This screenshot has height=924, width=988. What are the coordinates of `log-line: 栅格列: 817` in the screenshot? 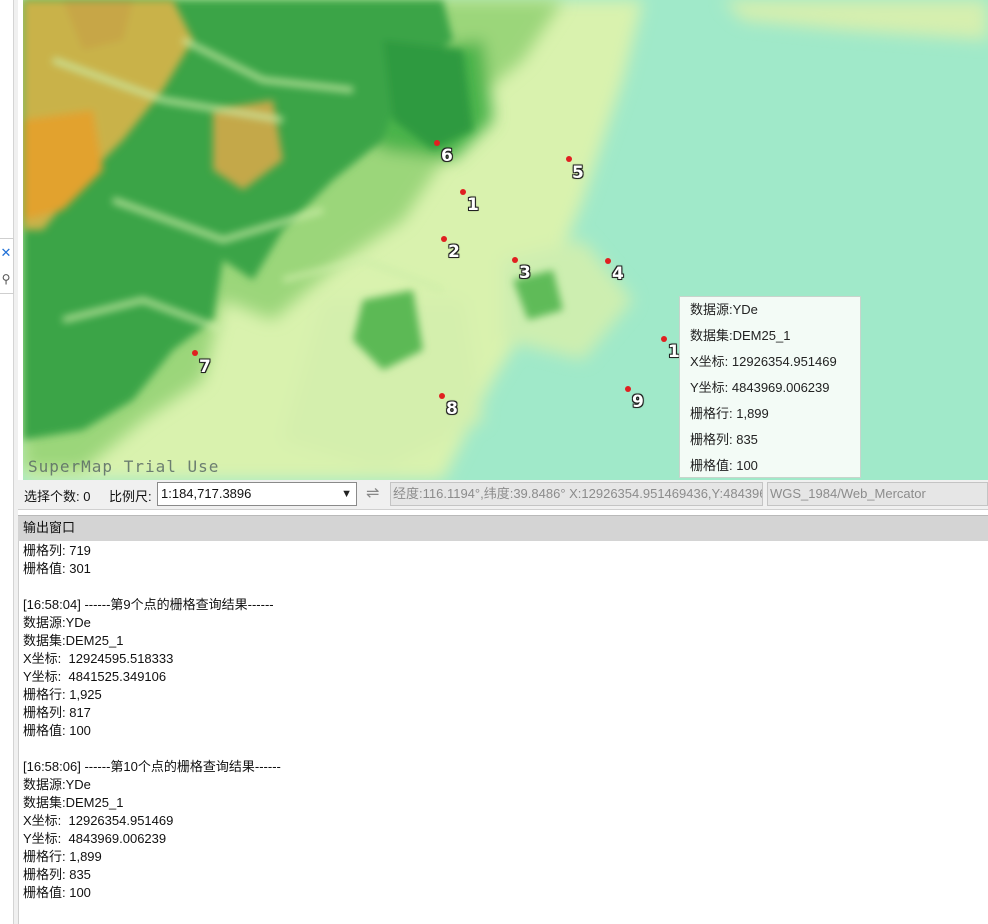 It's located at (57, 712).